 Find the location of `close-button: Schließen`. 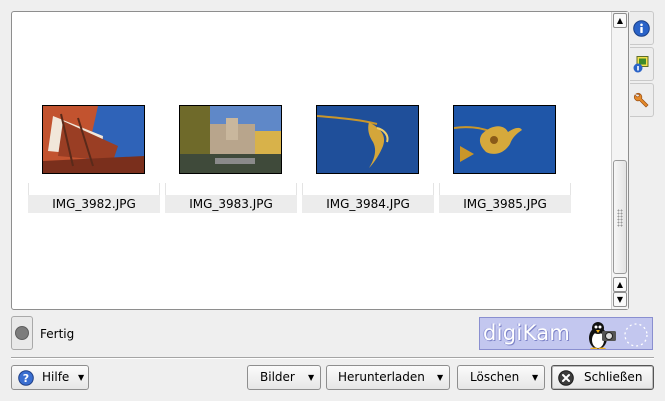

close-button: Schließen is located at coordinates (602, 377).